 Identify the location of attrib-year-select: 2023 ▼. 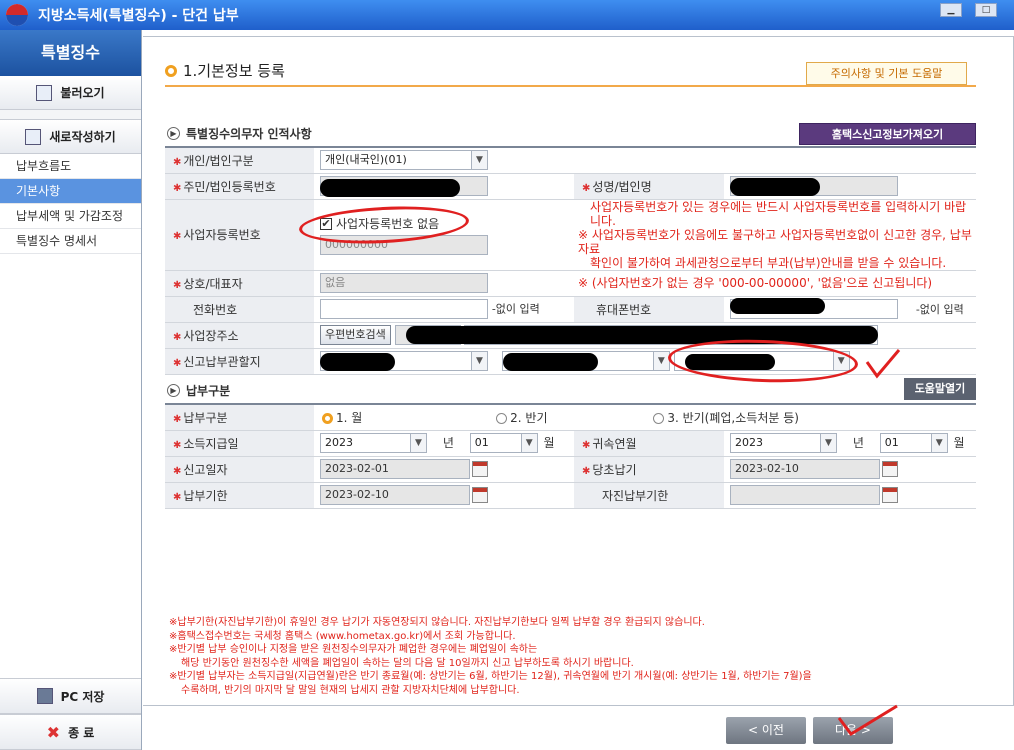
(783, 443).